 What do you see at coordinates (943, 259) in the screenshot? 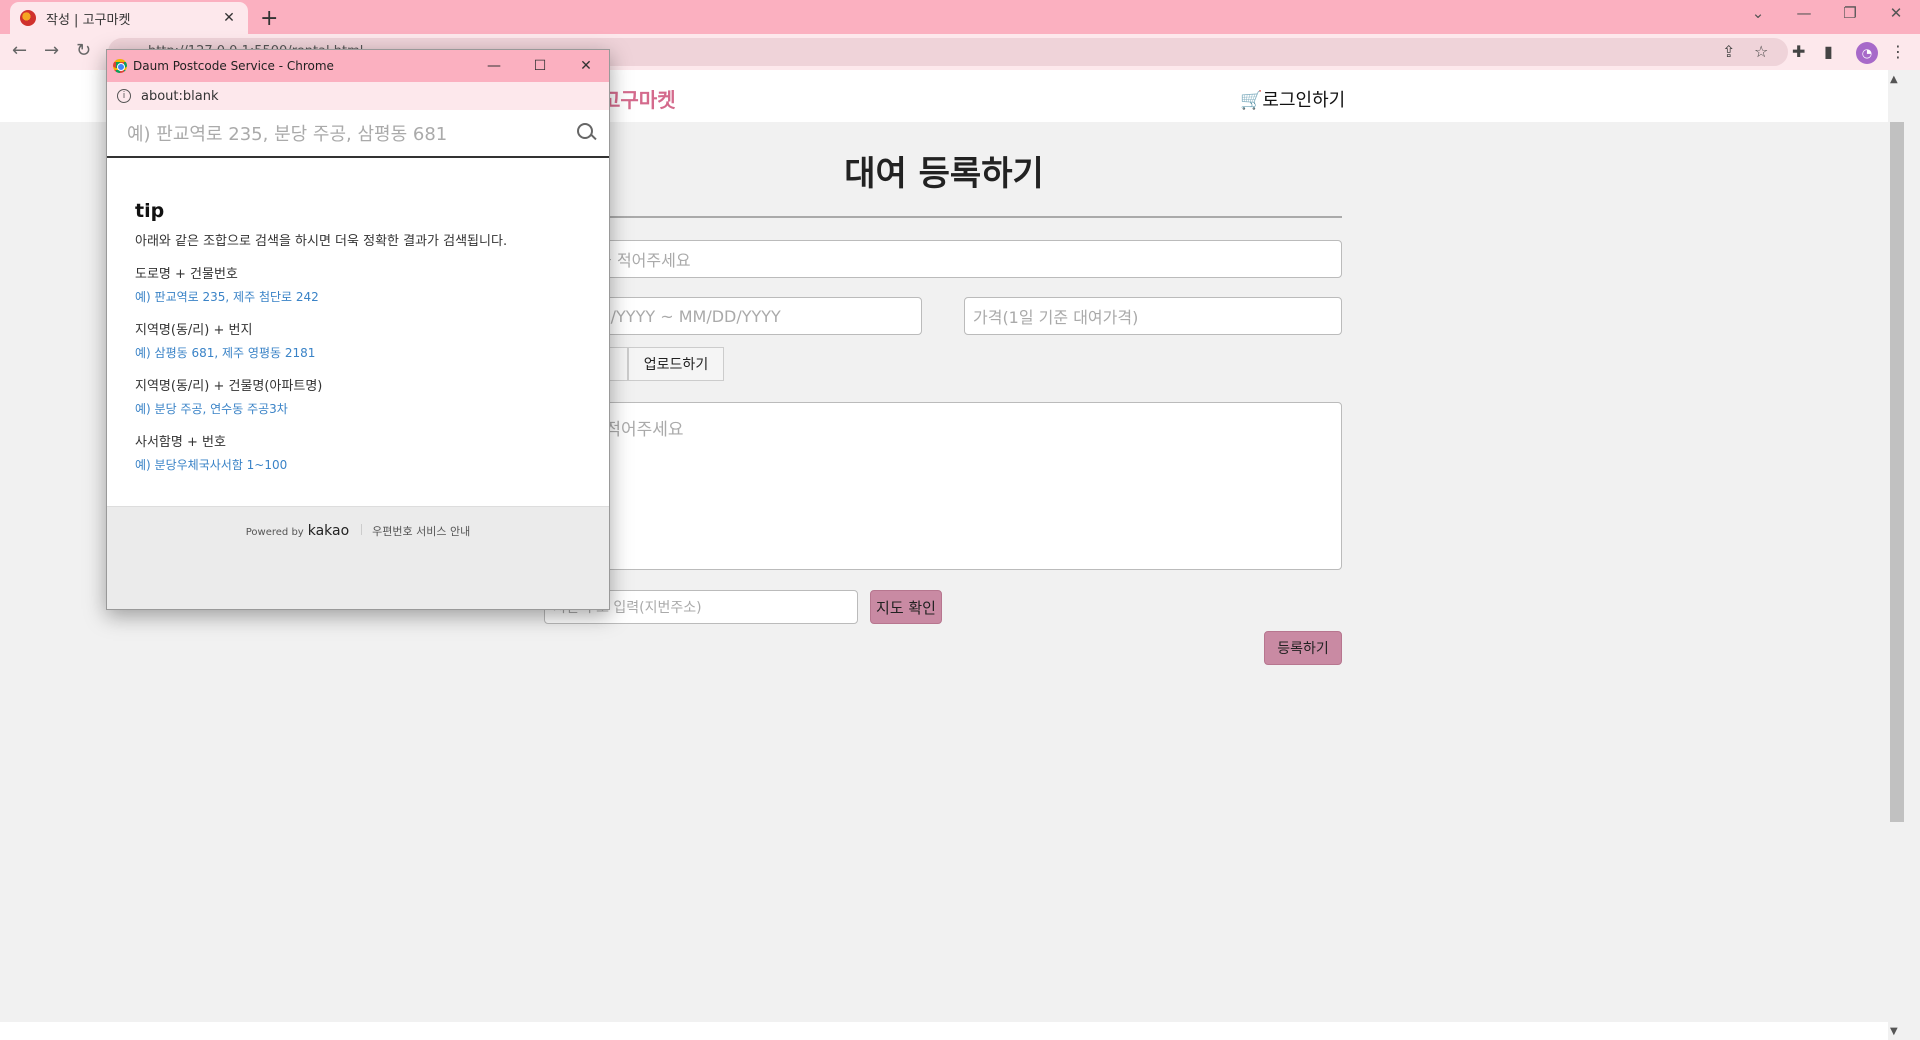
I see `product-name-input: 상품명을 적어주세요` at bounding box center [943, 259].